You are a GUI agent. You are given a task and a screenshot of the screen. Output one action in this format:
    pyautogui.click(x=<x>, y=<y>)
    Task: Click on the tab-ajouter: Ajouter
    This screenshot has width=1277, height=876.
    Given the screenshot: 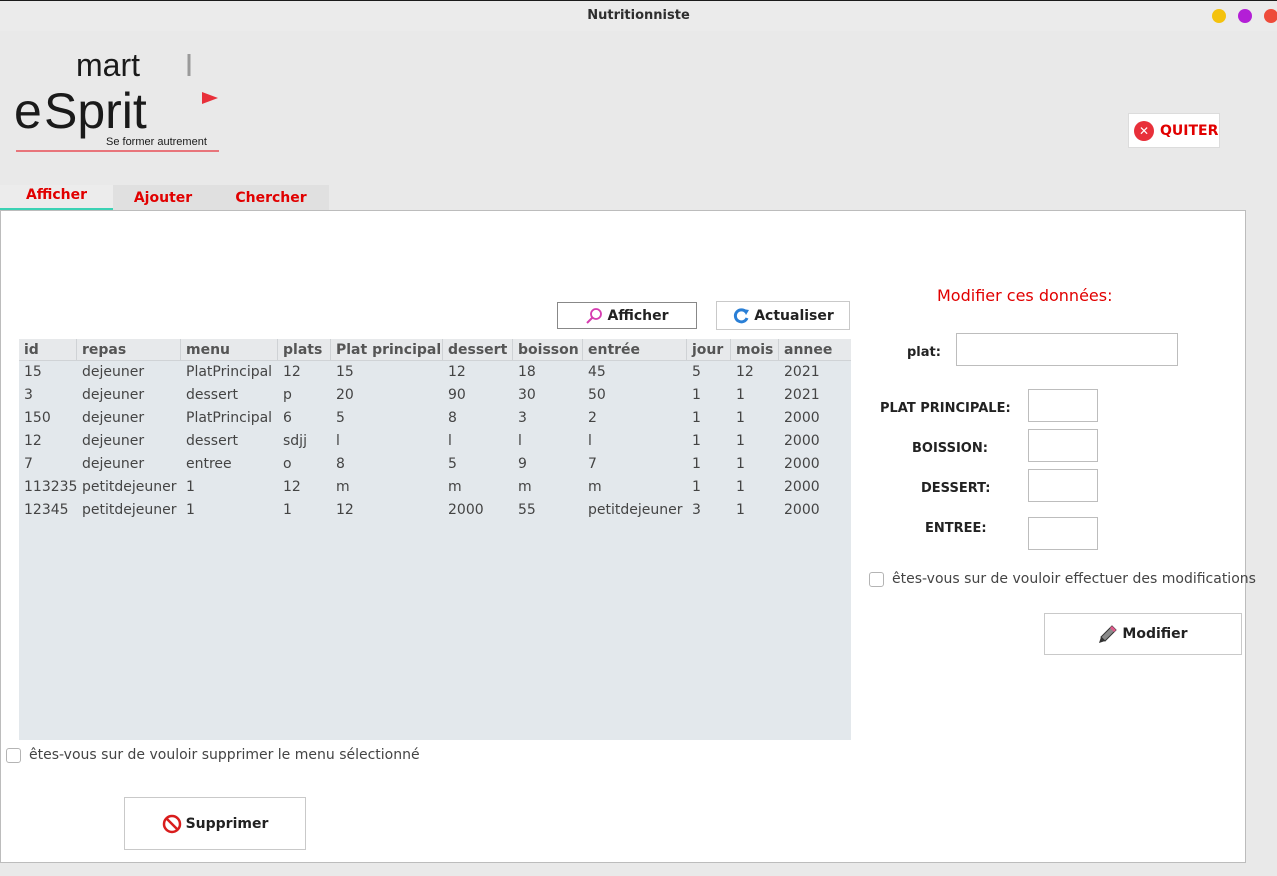 What is the action you would take?
    pyautogui.click(x=163, y=198)
    